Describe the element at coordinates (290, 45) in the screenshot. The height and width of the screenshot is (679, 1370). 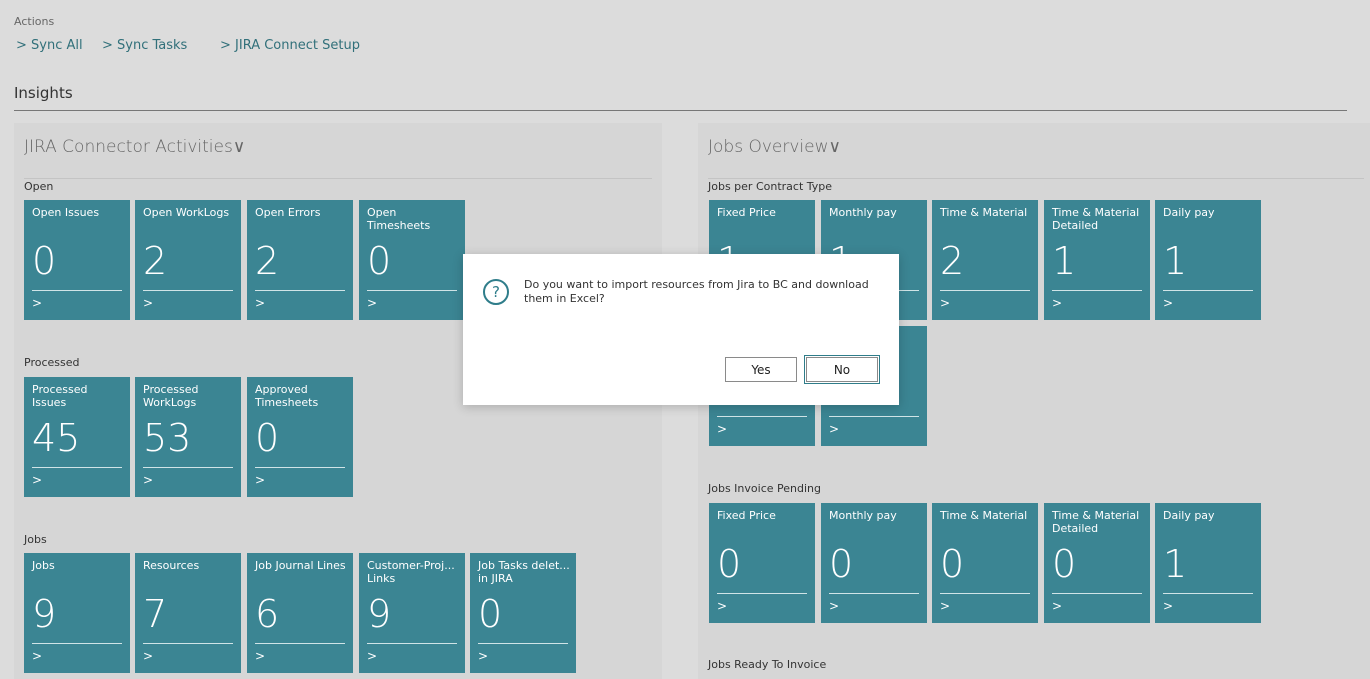
I see `jira-connect-setup-action: > JIRA Connect Setup` at that location.